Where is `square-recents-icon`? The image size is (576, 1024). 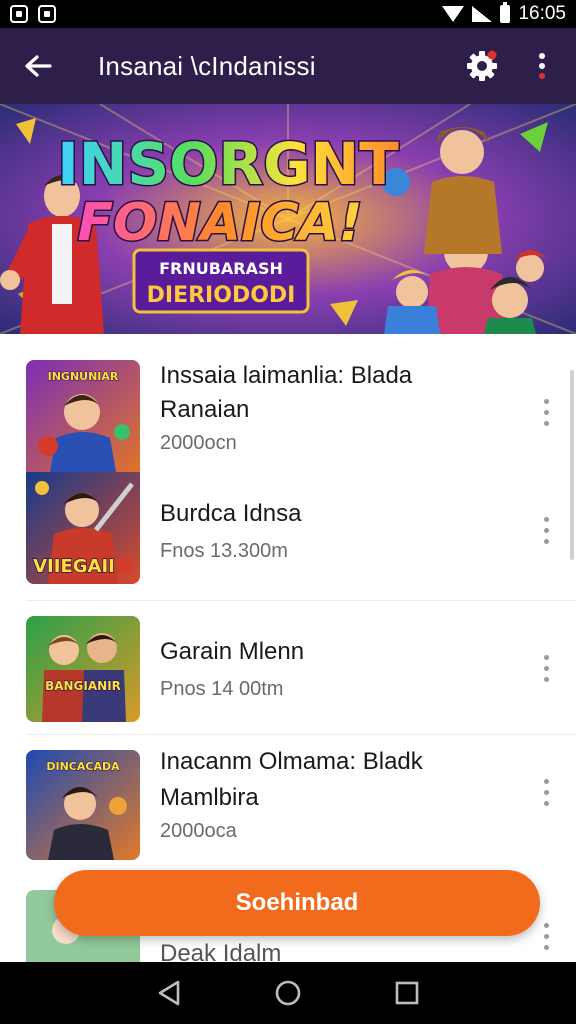 square-recents-icon is located at coordinates (406, 993).